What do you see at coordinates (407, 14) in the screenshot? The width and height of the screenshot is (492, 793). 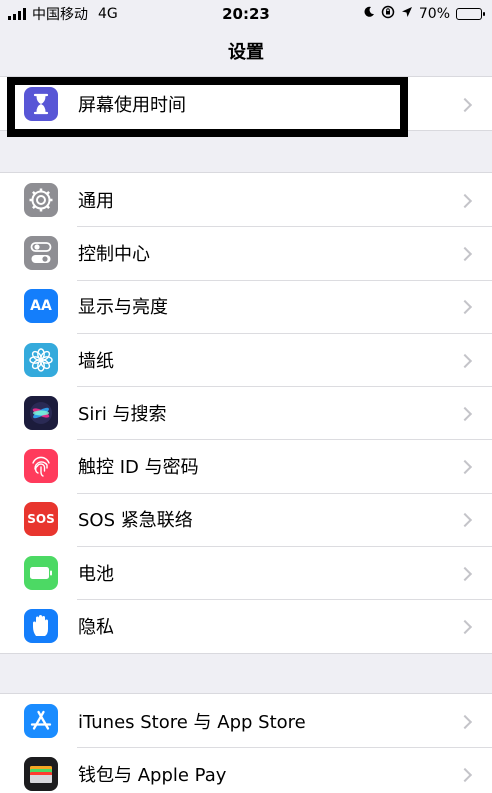 I see `location-icon` at bounding box center [407, 14].